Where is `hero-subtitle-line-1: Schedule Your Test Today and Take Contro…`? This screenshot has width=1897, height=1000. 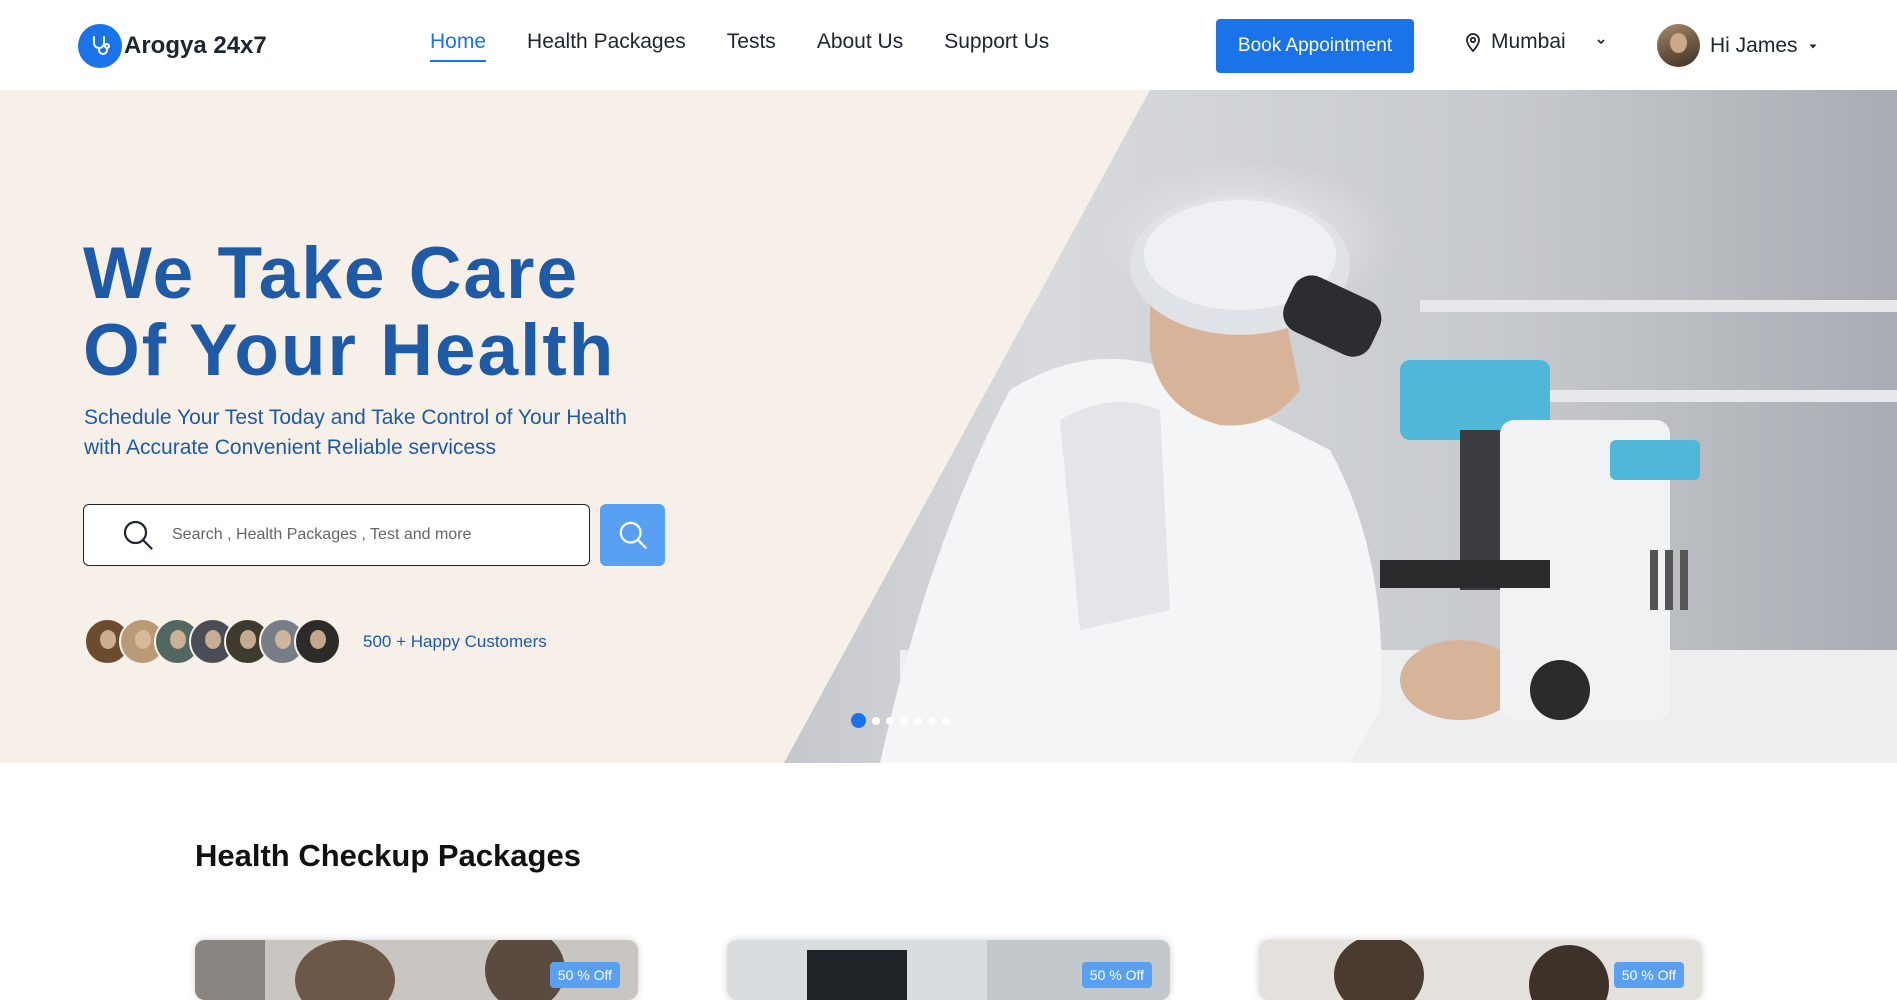
hero-subtitle-line-1: Schedule Your Test Today and Take Contro… is located at coordinates (355, 417).